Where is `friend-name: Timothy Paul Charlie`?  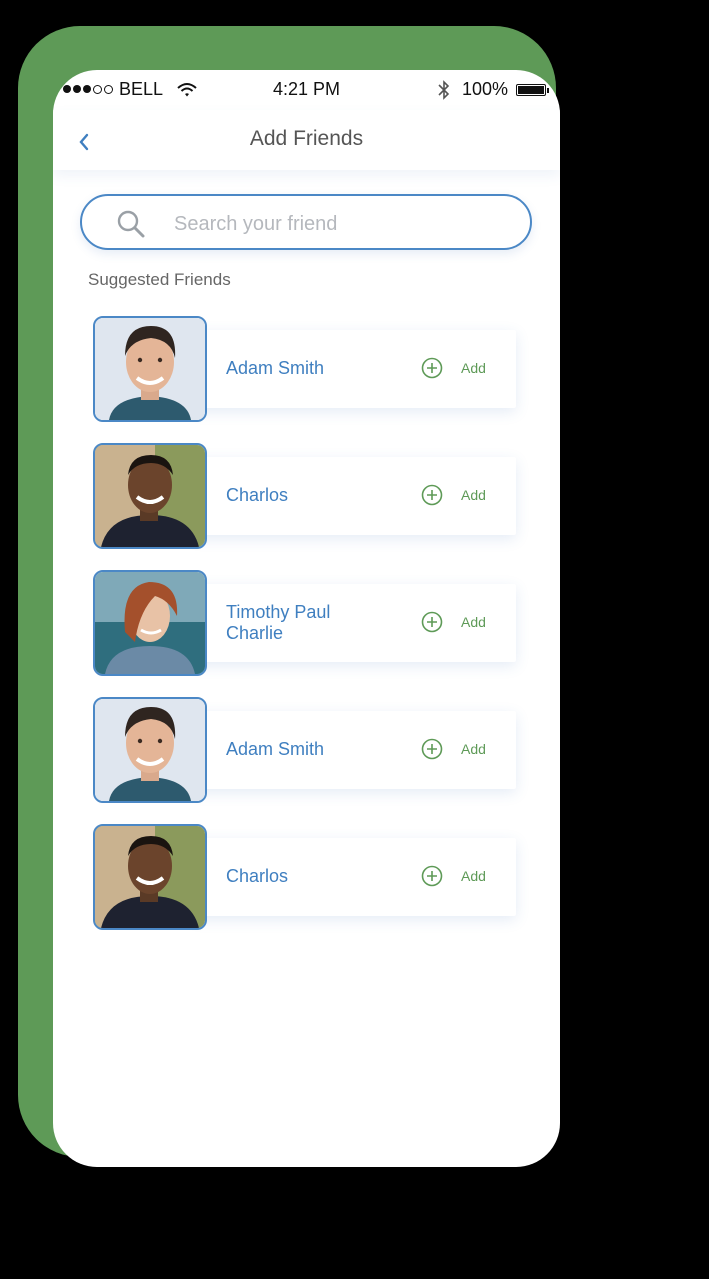 friend-name: Timothy Paul Charlie is located at coordinates (311, 623).